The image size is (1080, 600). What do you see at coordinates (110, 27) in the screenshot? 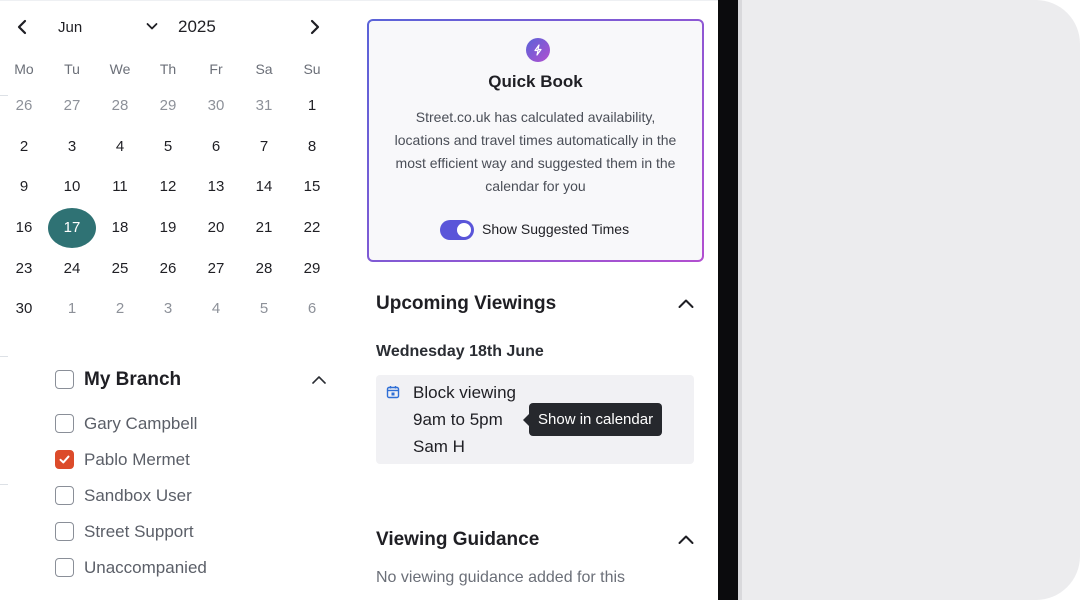
I see `month-select: Jun` at bounding box center [110, 27].